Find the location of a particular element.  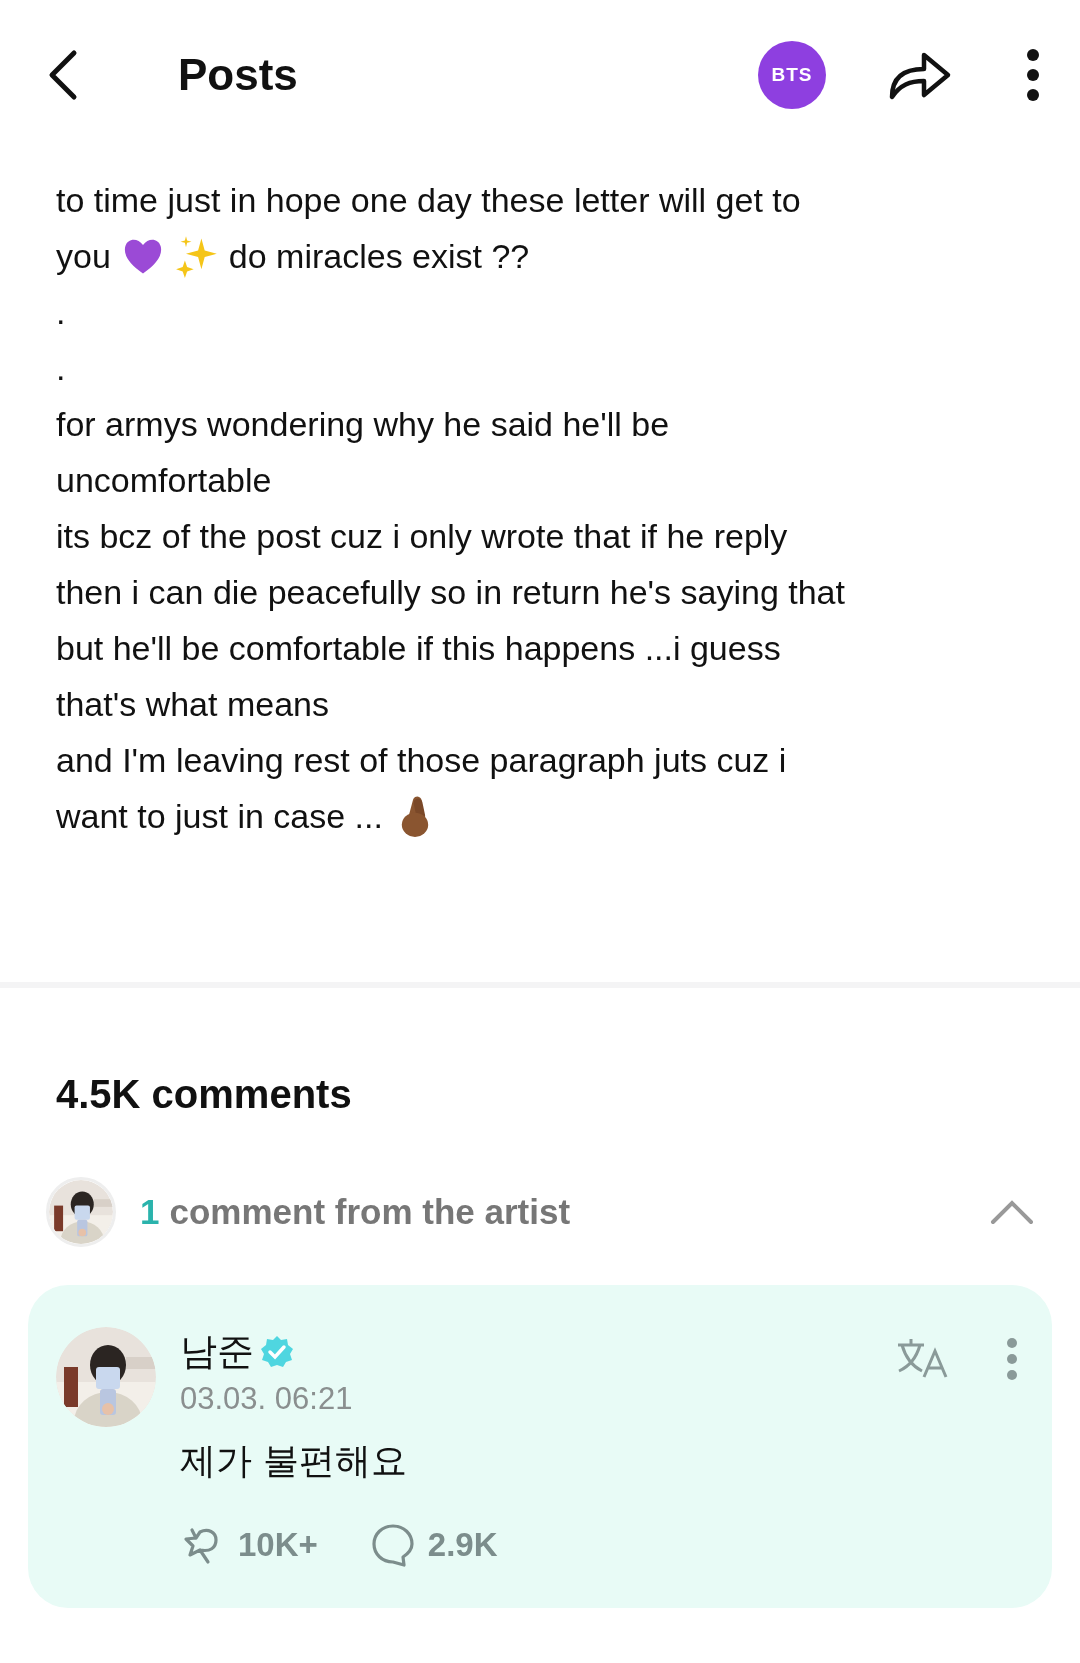

comments-count: 4.5K comments is located at coordinates (204, 1094).